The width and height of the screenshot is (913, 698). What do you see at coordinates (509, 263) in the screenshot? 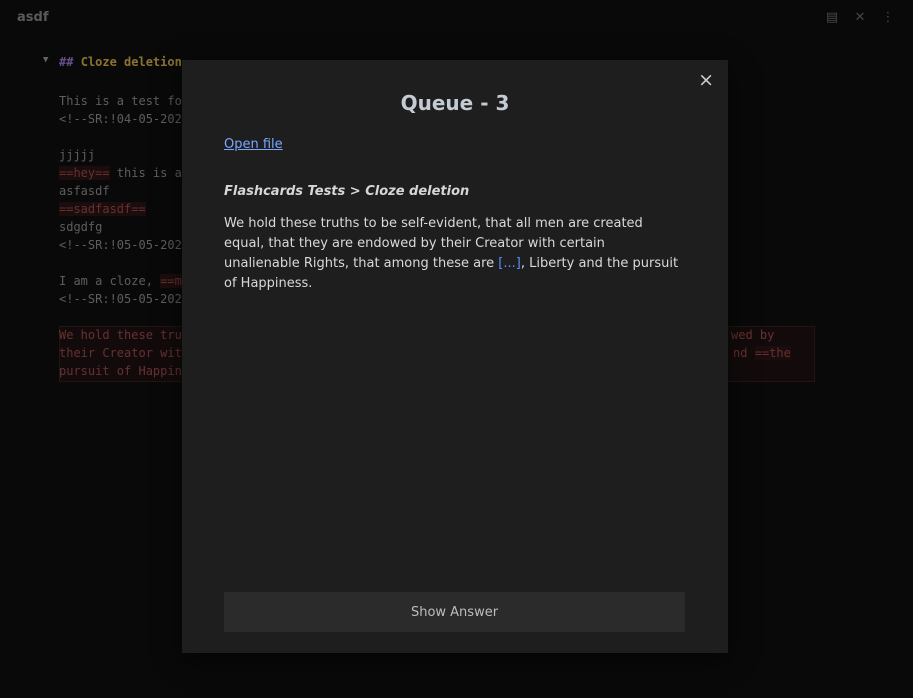
I see `cloze-placeholder: [...]` at bounding box center [509, 263].